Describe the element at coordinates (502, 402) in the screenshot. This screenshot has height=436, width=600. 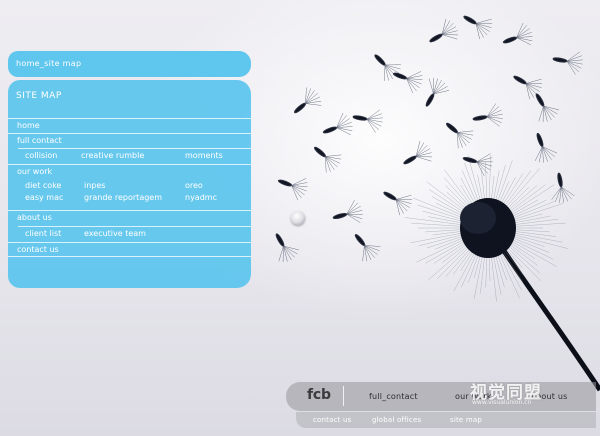
I see `watermark-url: www.visualunion.cn` at that location.